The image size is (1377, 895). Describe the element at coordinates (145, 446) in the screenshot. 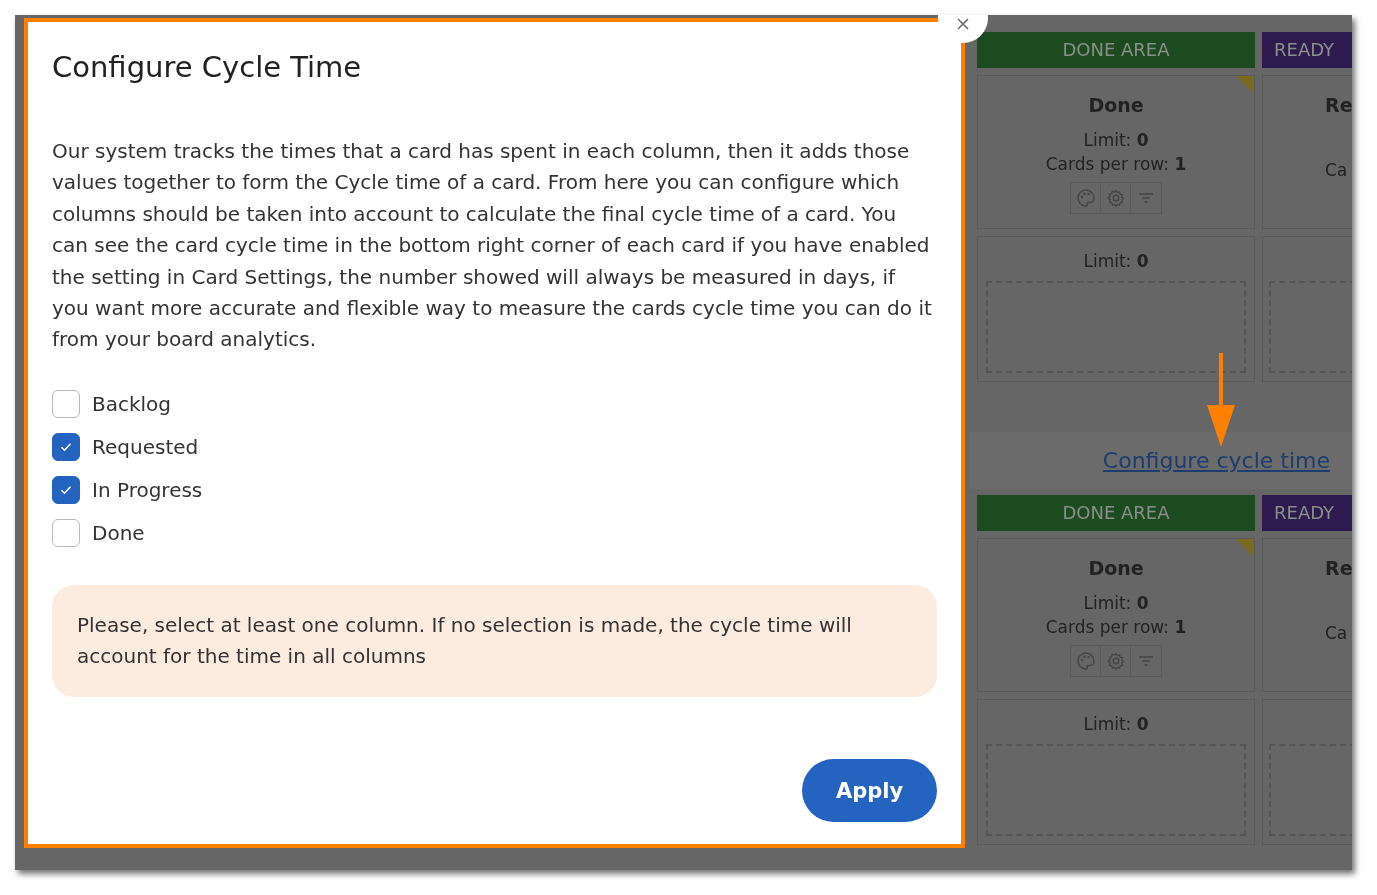

I see `checkbox-label: Requested` at that location.